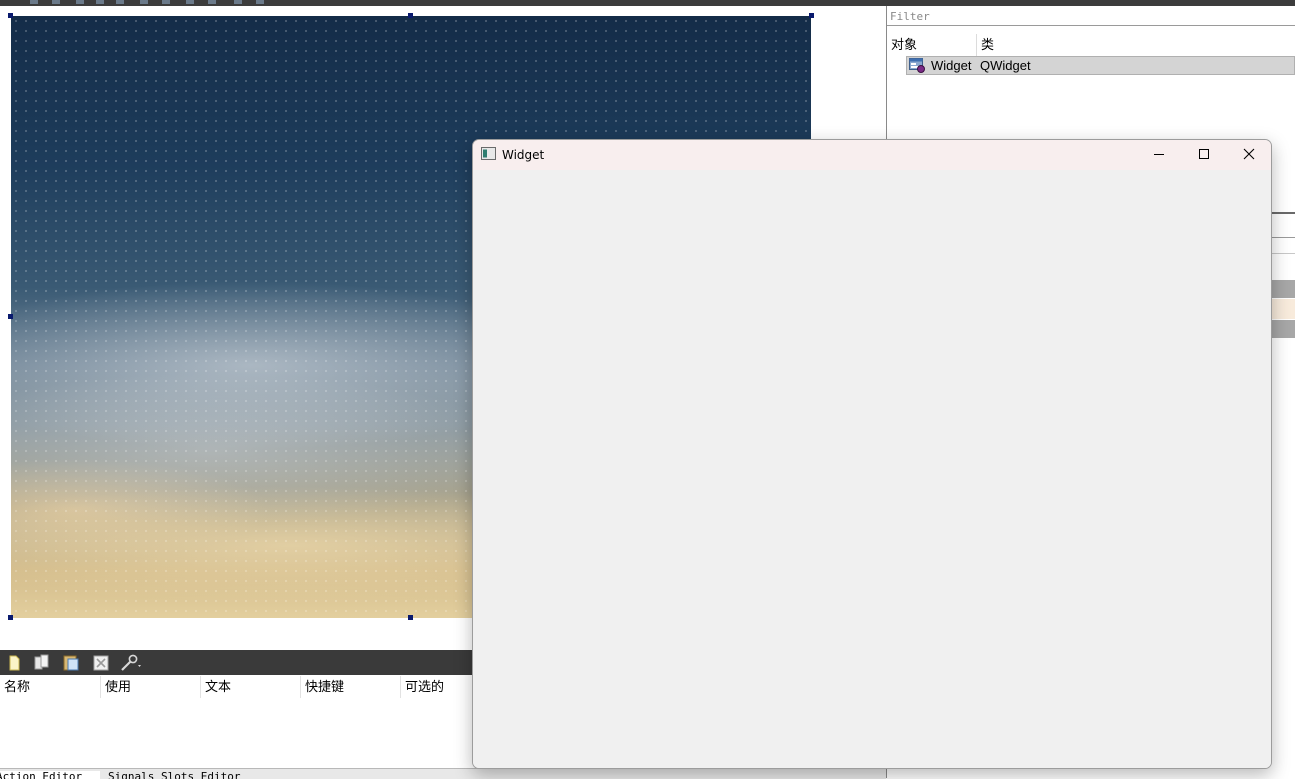  What do you see at coordinates (42, 662) in the screenshot?
I see `copy-icon` at bounding box center [42, 662].